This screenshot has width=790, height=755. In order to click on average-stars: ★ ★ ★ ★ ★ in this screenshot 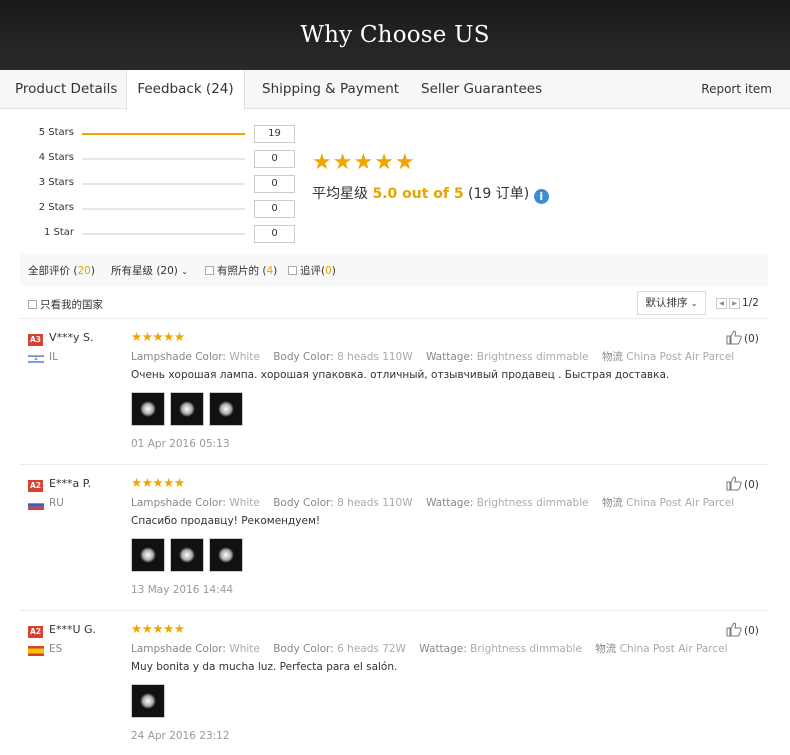, I will do `click(363, 163)`.